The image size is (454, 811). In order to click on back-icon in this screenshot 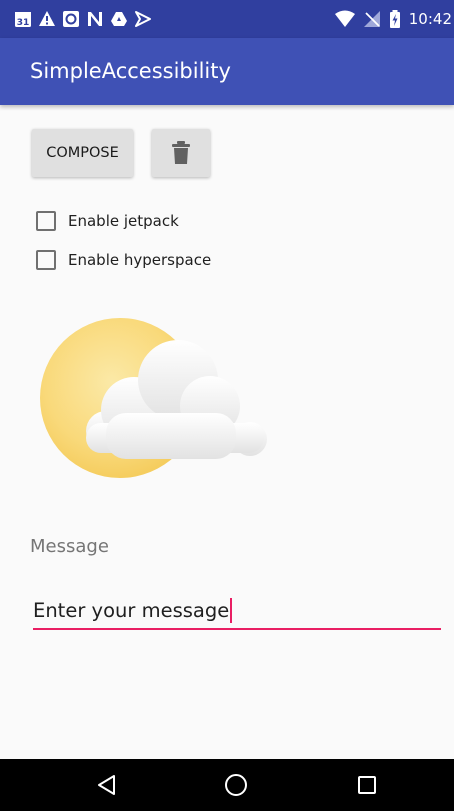, I will do `click(107, 785)`.